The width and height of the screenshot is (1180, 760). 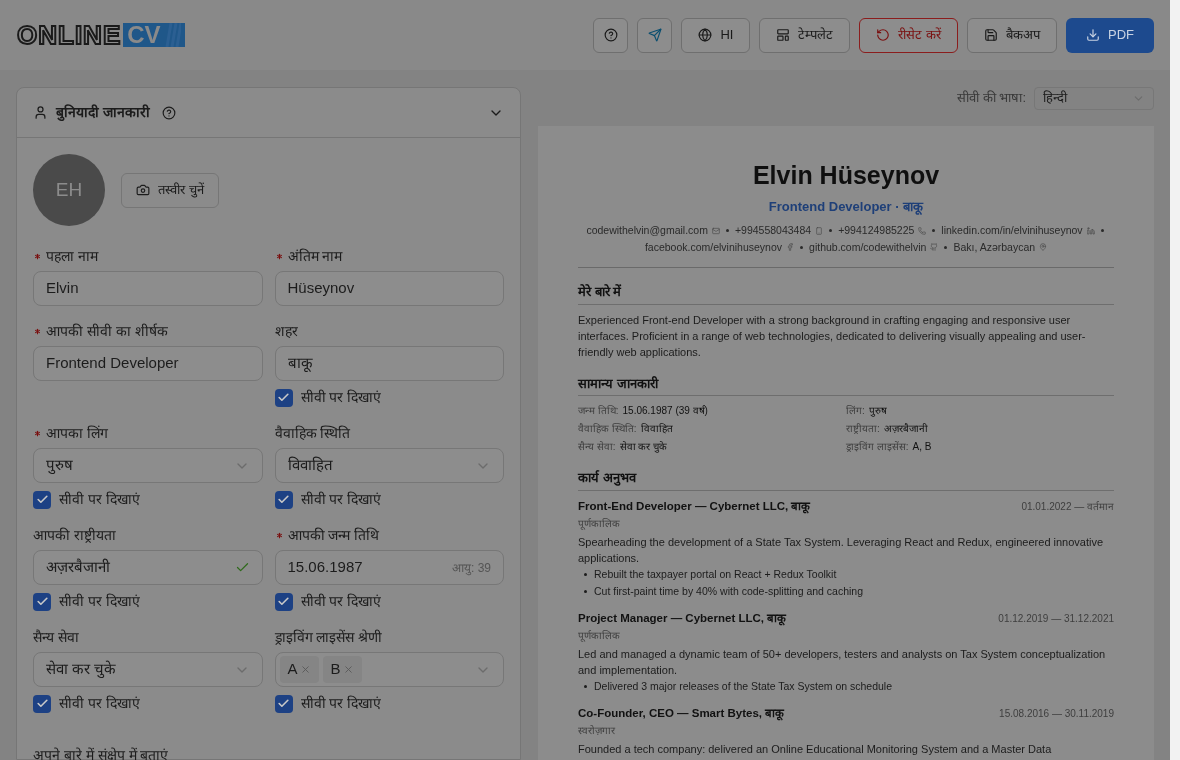 I want to click on contact-link: +994124985225, so click(x=876, y=230).